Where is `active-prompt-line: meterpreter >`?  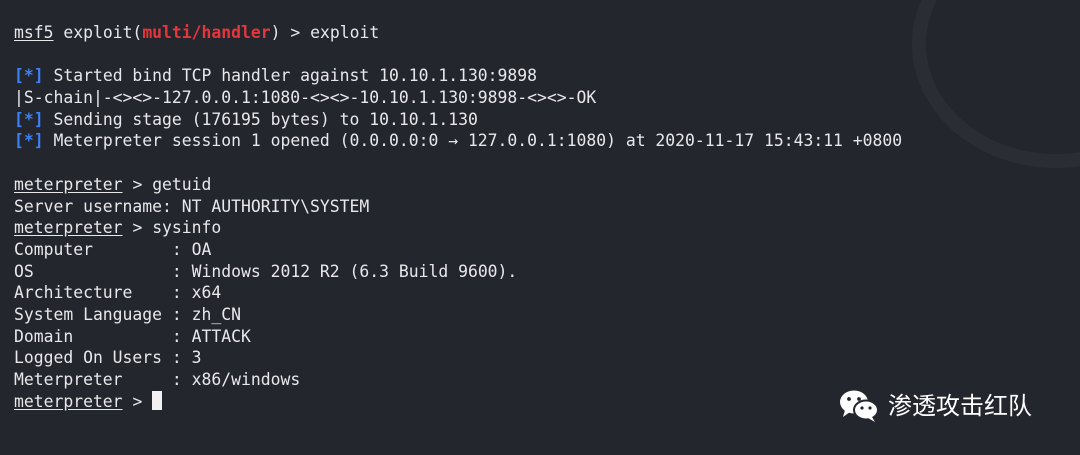
active-prompt-line: meterpreter > is located at coordinates (458, 401).